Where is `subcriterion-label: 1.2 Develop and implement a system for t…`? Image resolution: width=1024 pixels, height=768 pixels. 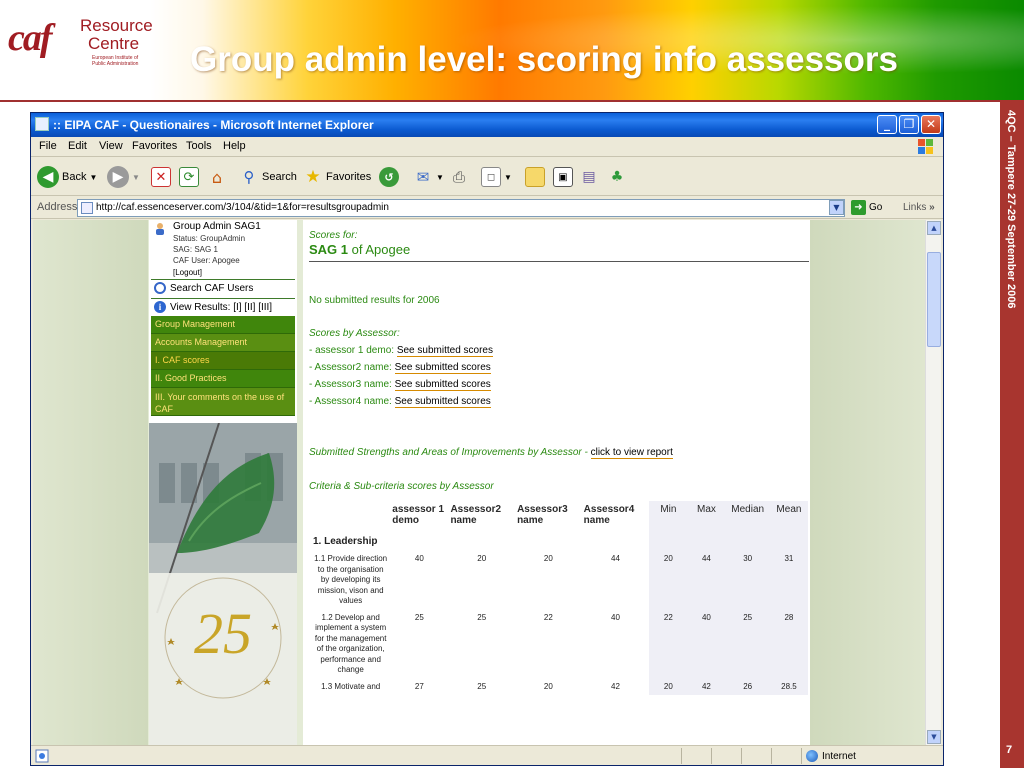
subcriterion-label: 1.2 Develop and implement a system for t… is located at coordinates (350, 643).